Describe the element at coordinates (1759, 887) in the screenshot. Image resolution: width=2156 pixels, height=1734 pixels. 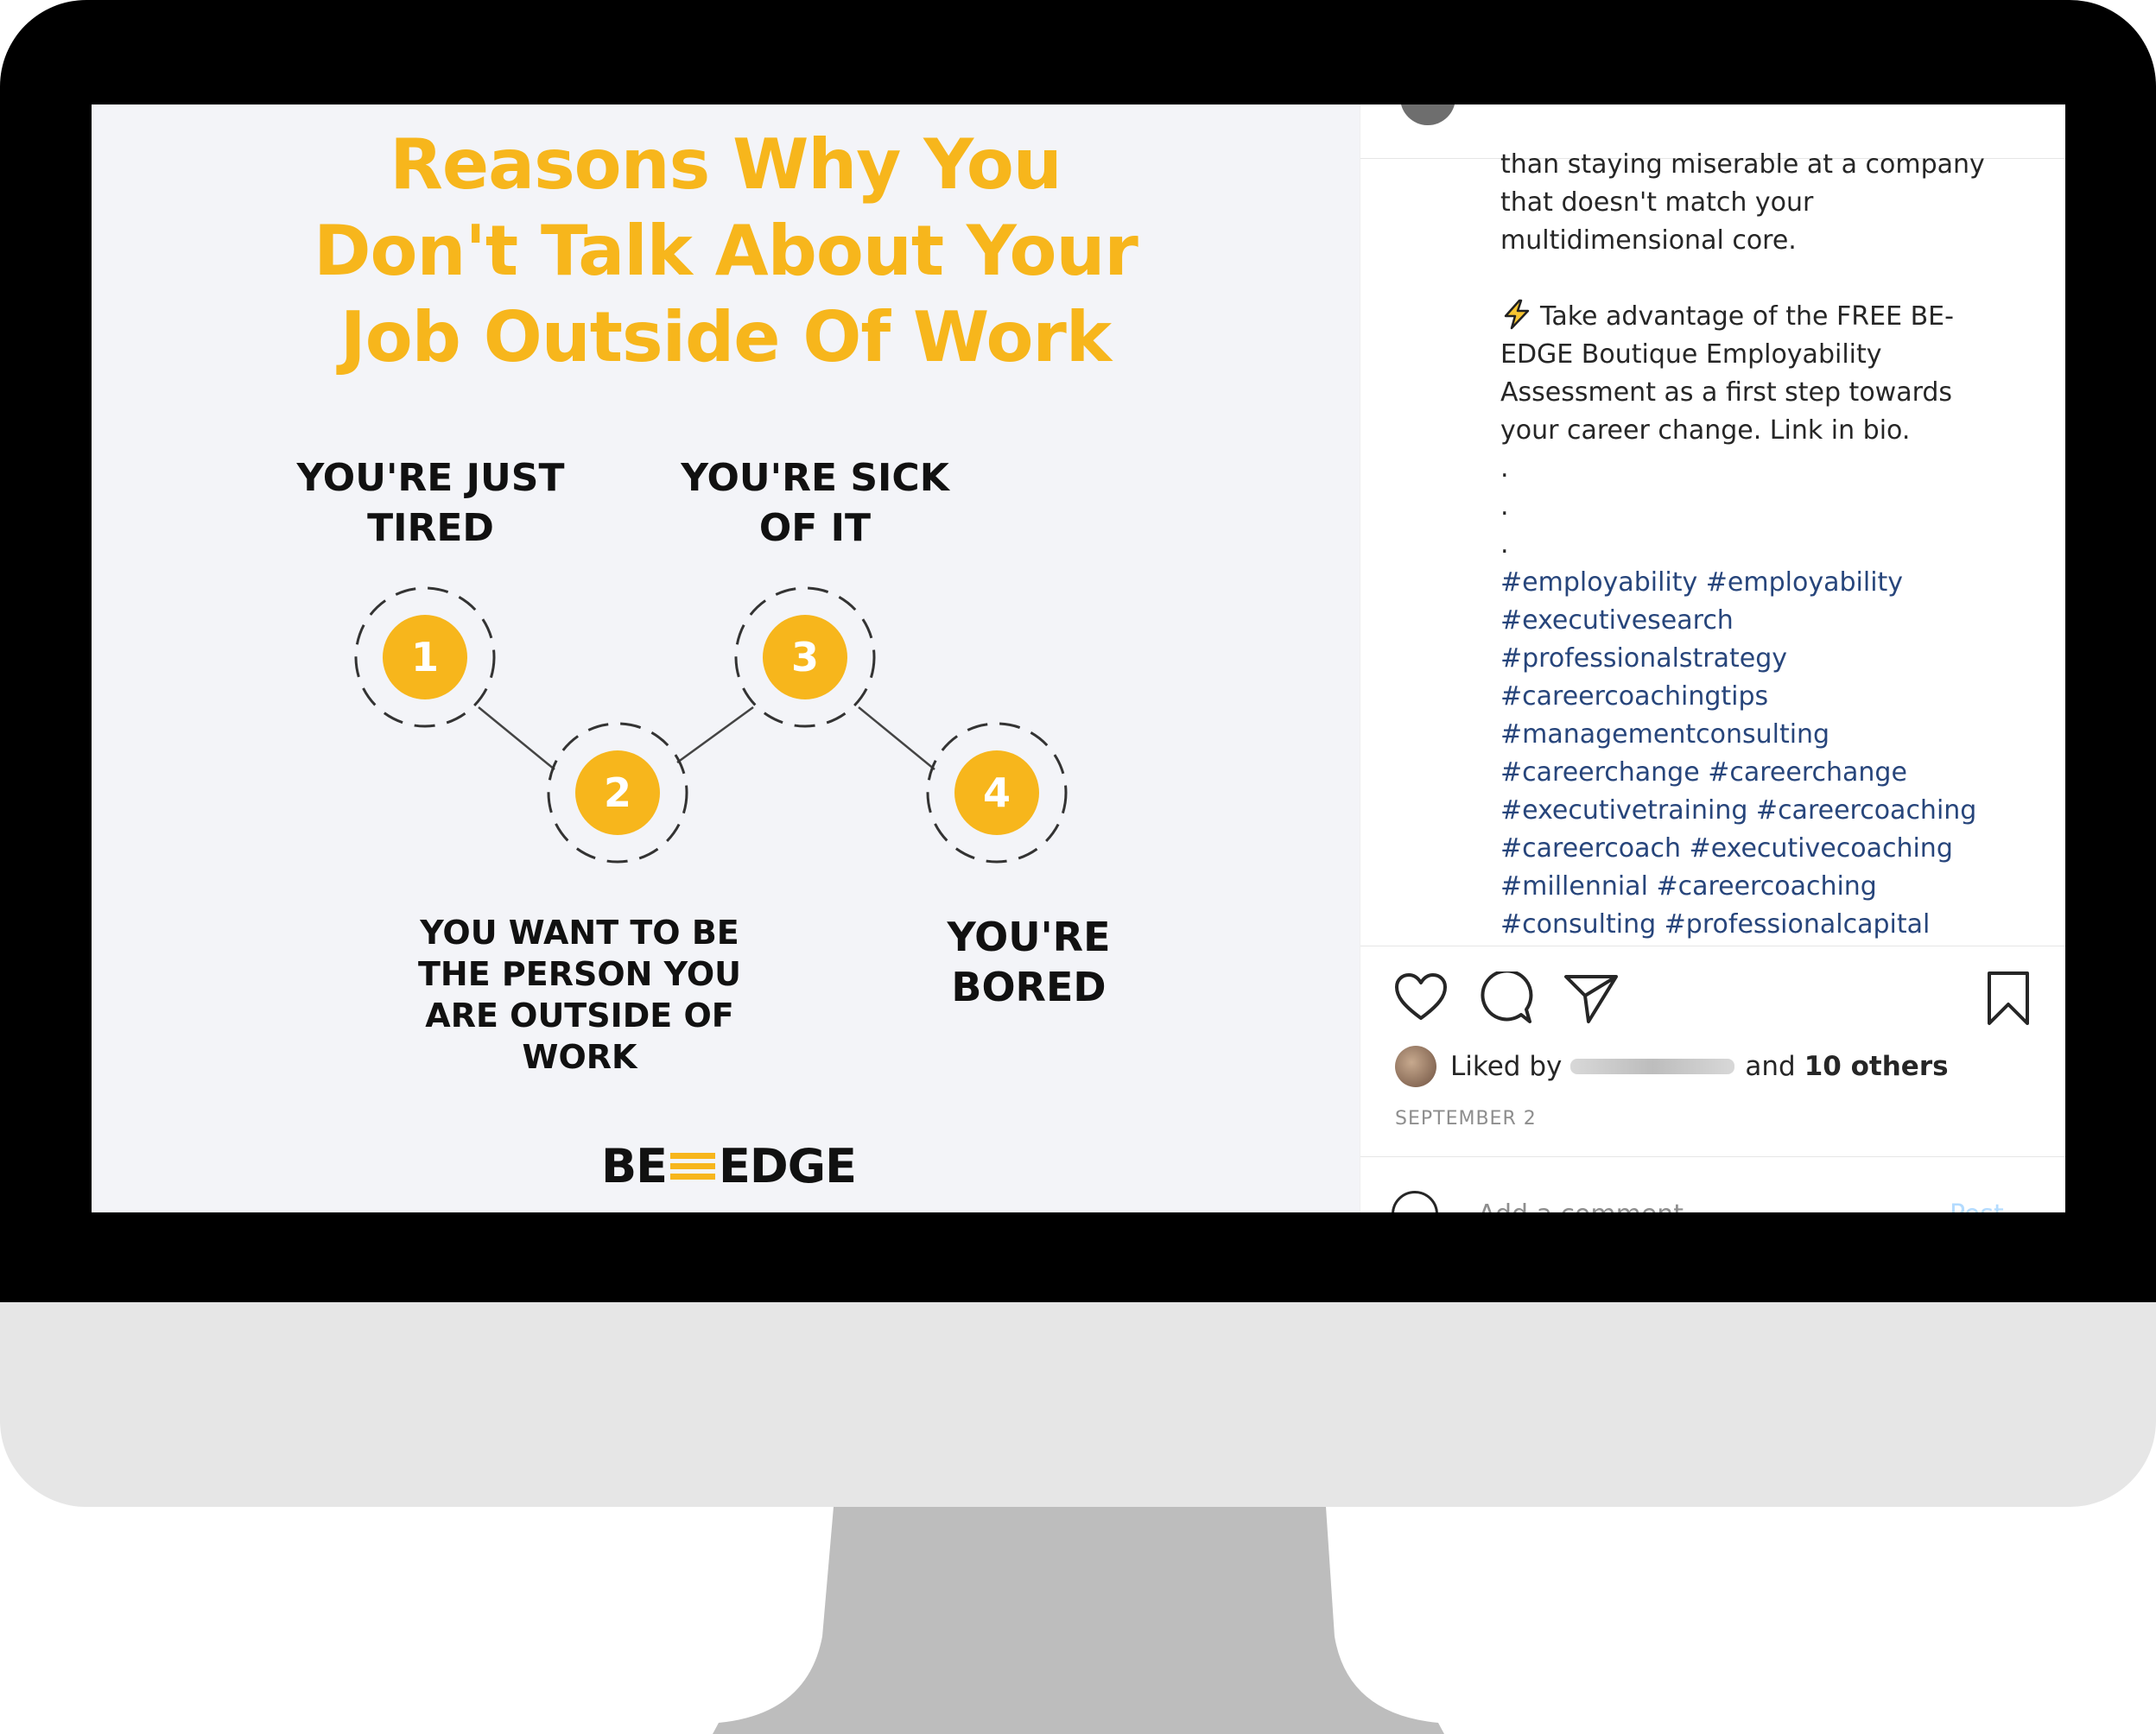
I see `hashtag-line: #millennial #careercoaching` at that location.